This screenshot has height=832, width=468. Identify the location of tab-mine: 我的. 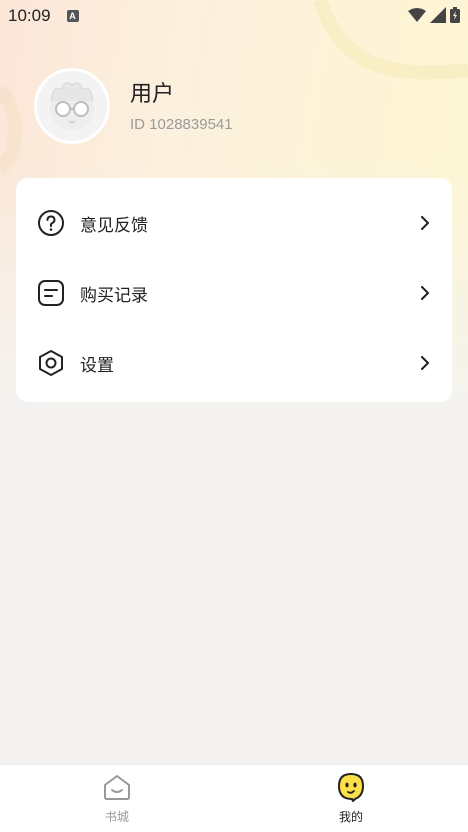
(351, 798).